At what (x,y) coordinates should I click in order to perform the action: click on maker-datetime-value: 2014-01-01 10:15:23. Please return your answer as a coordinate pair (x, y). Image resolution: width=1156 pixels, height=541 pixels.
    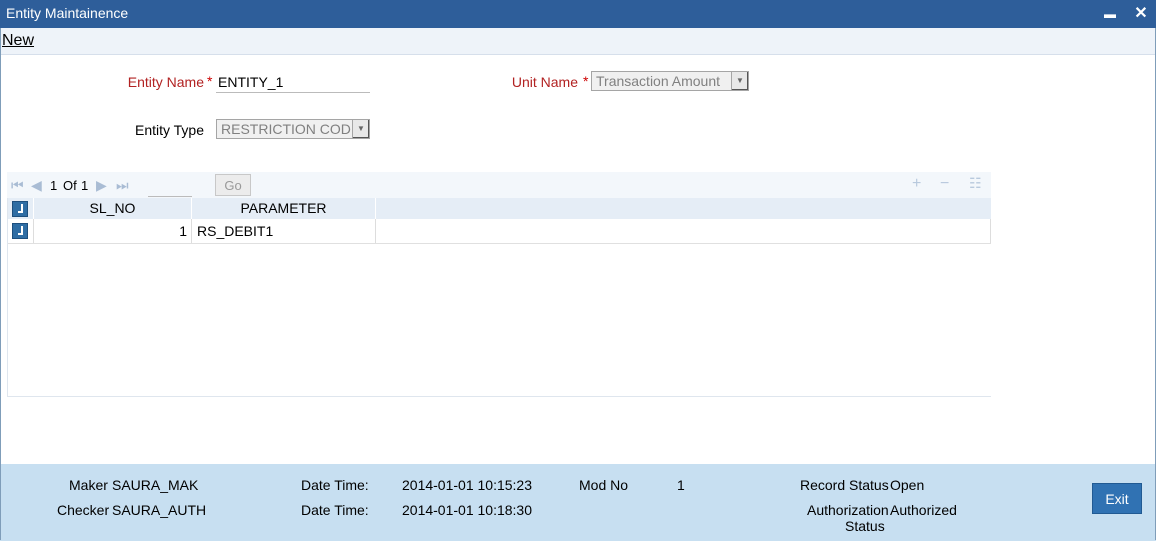
    Looking at the image, I should click on (467, 485).